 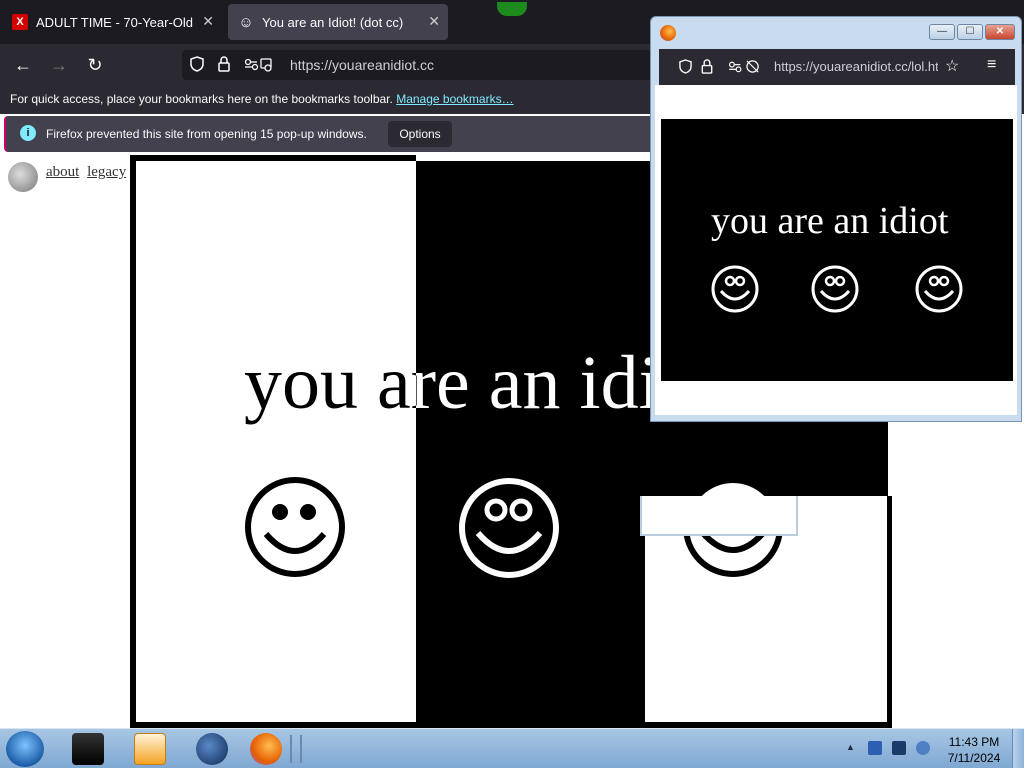 I want to click on firefox-icon, so click(x=668, y=33).